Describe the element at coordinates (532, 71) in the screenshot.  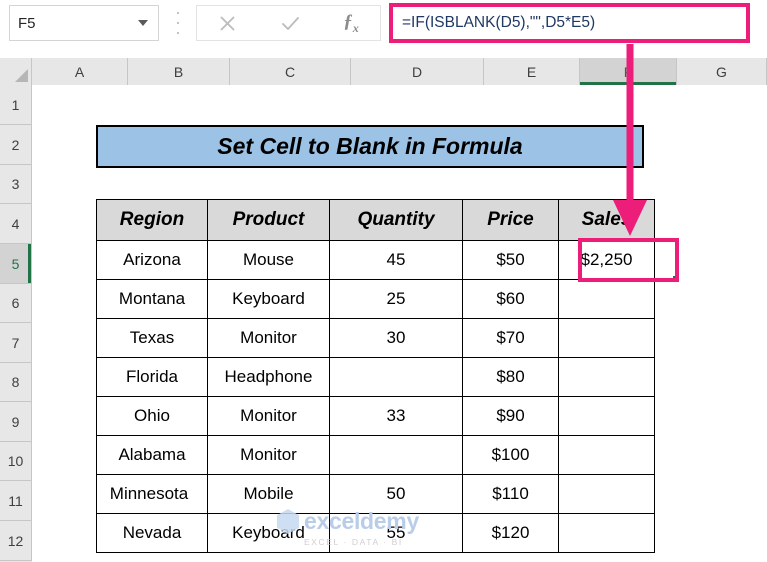
I see `column-header-e: E` at that location.